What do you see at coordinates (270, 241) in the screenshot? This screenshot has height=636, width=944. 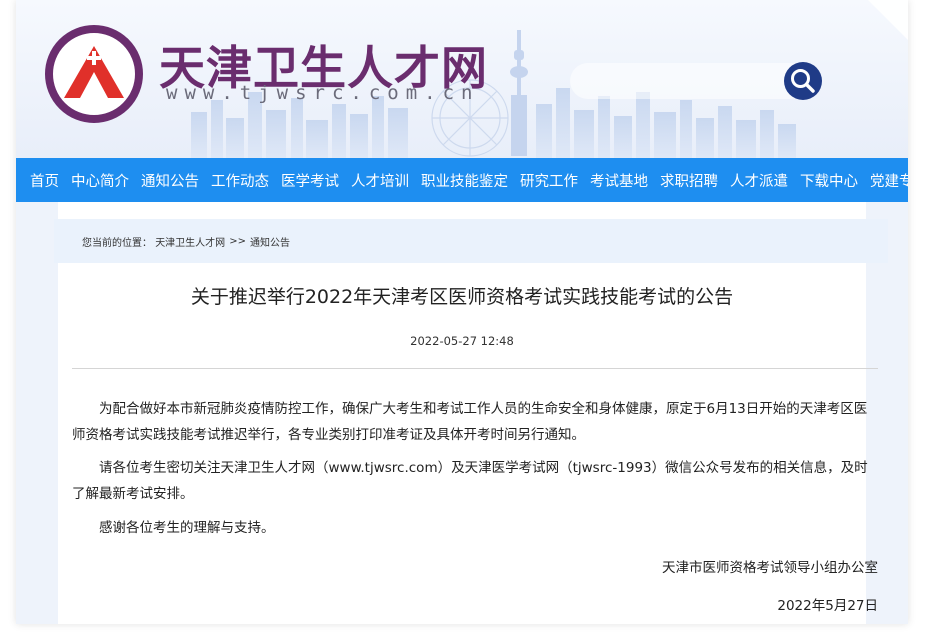 I see `breadcrumb-current-link: 通知公告` at bounding box center [270, 241].